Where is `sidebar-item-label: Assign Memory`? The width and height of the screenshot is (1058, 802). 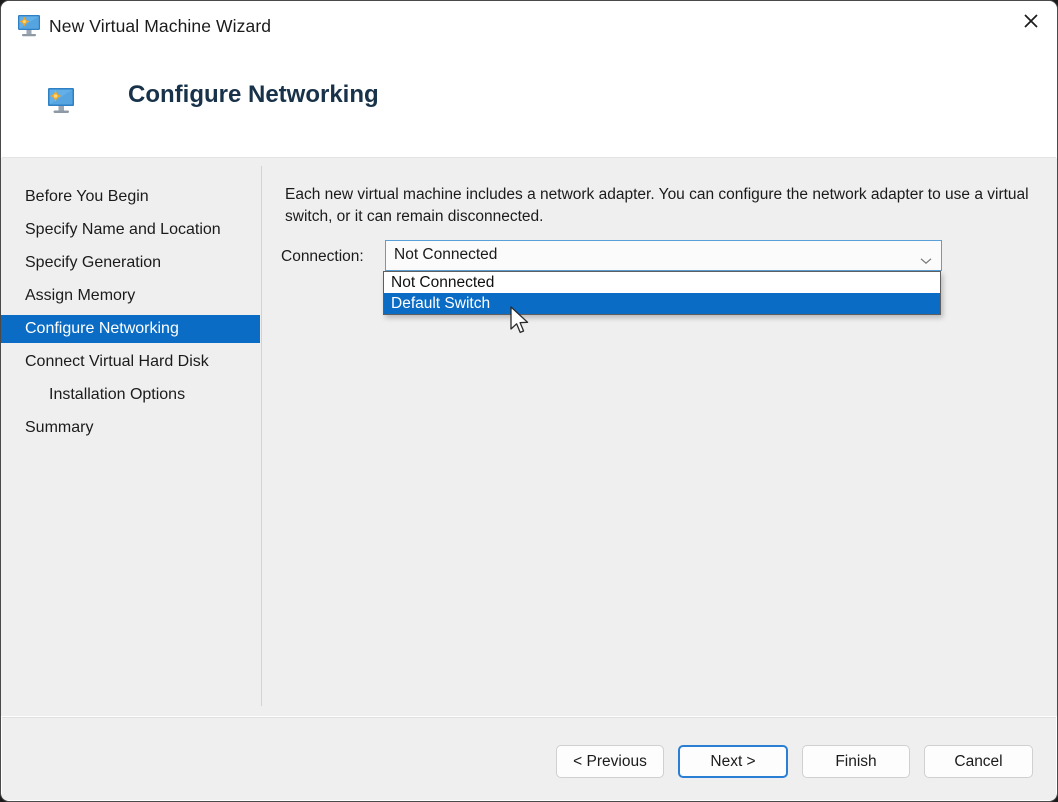
sidebar-item-label: Assign Memory is located at coordinates (80, 295).